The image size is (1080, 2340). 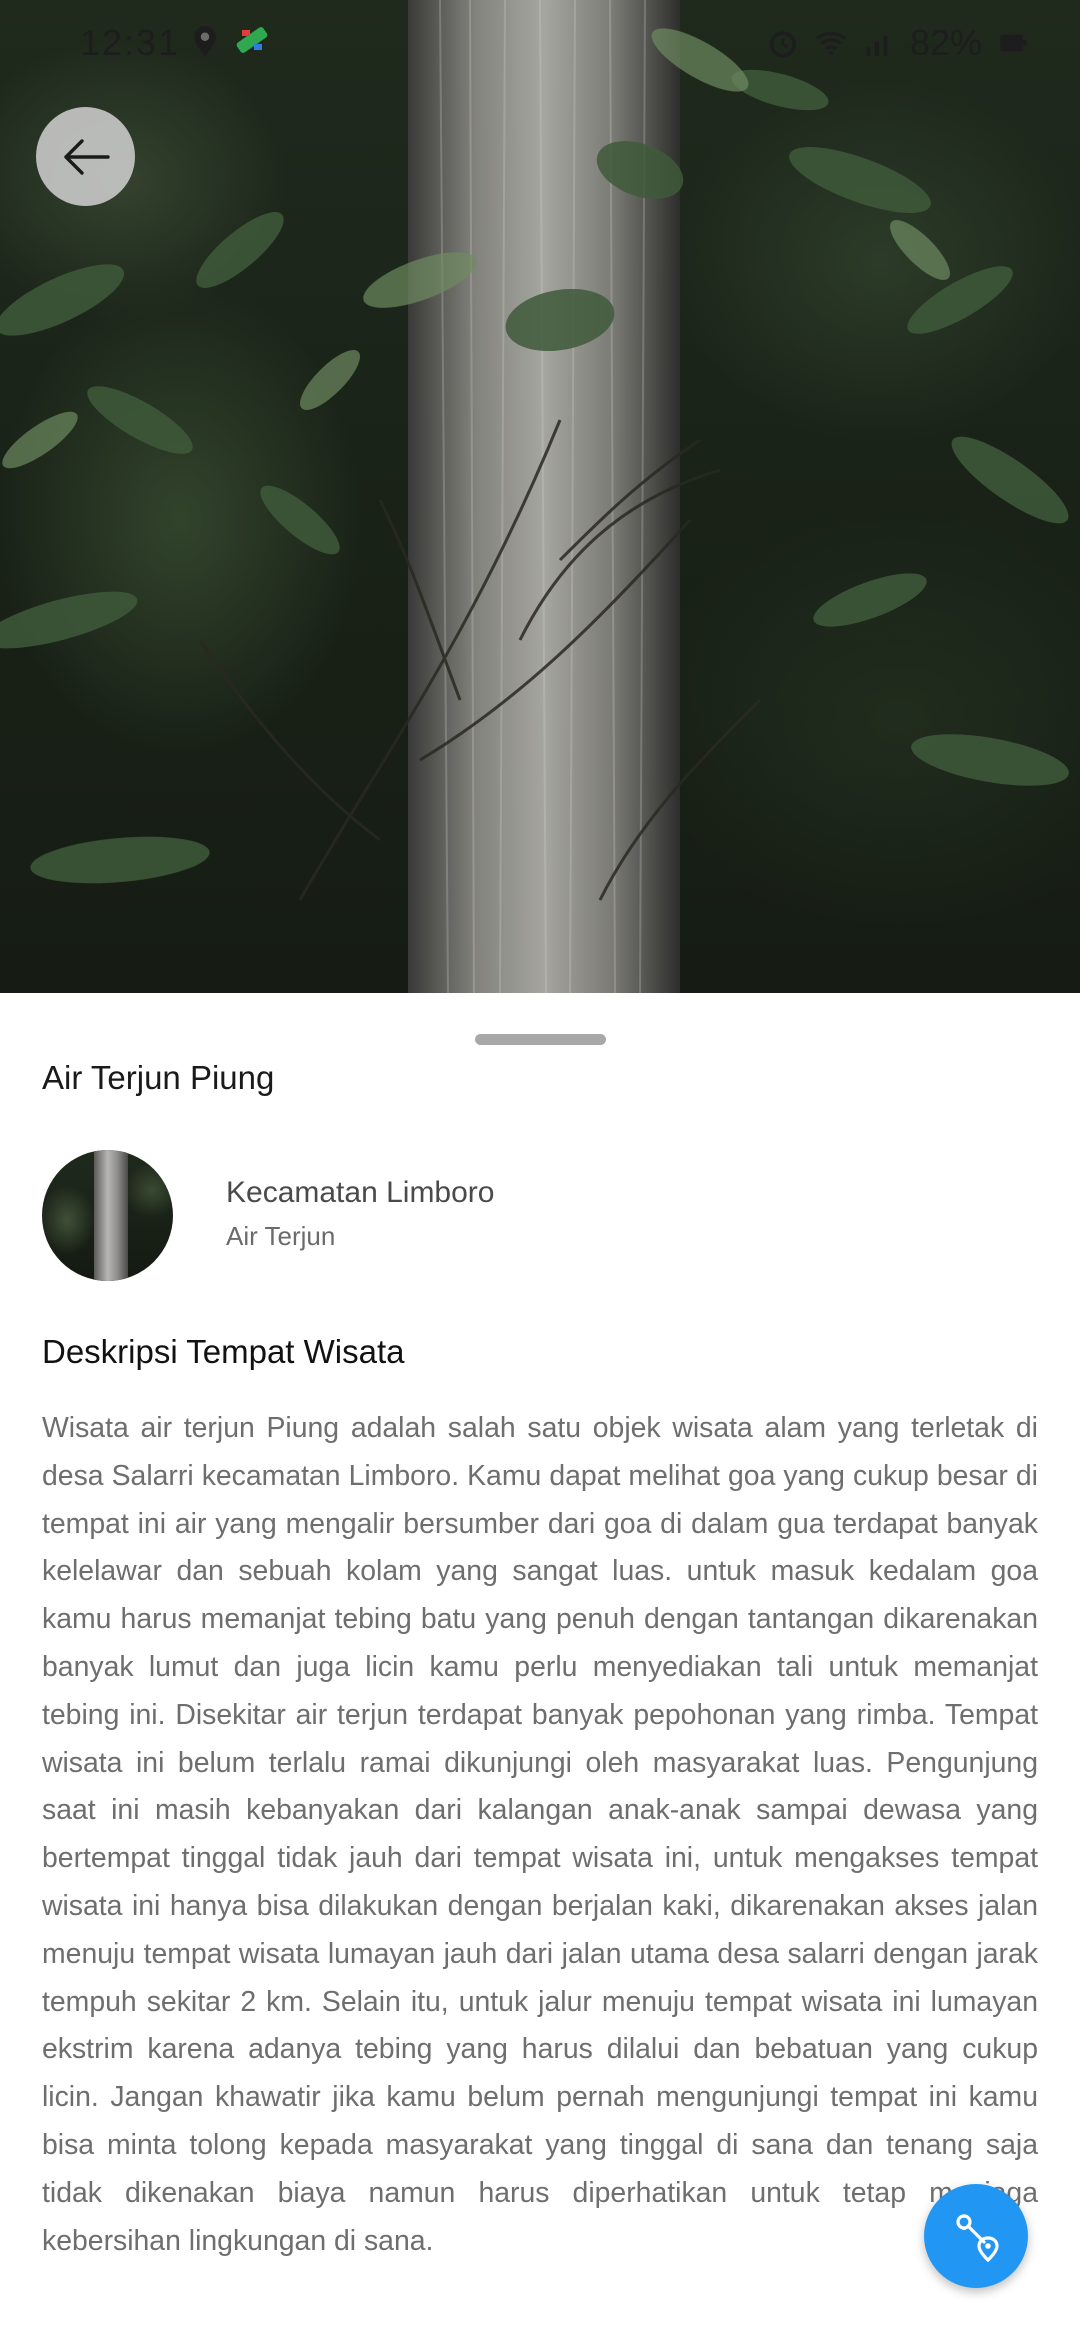 What do you see at coordinates (281, 1236) in the screenshot?
I see `place-category: Air Terjun` at bounding box center [281, 1236].